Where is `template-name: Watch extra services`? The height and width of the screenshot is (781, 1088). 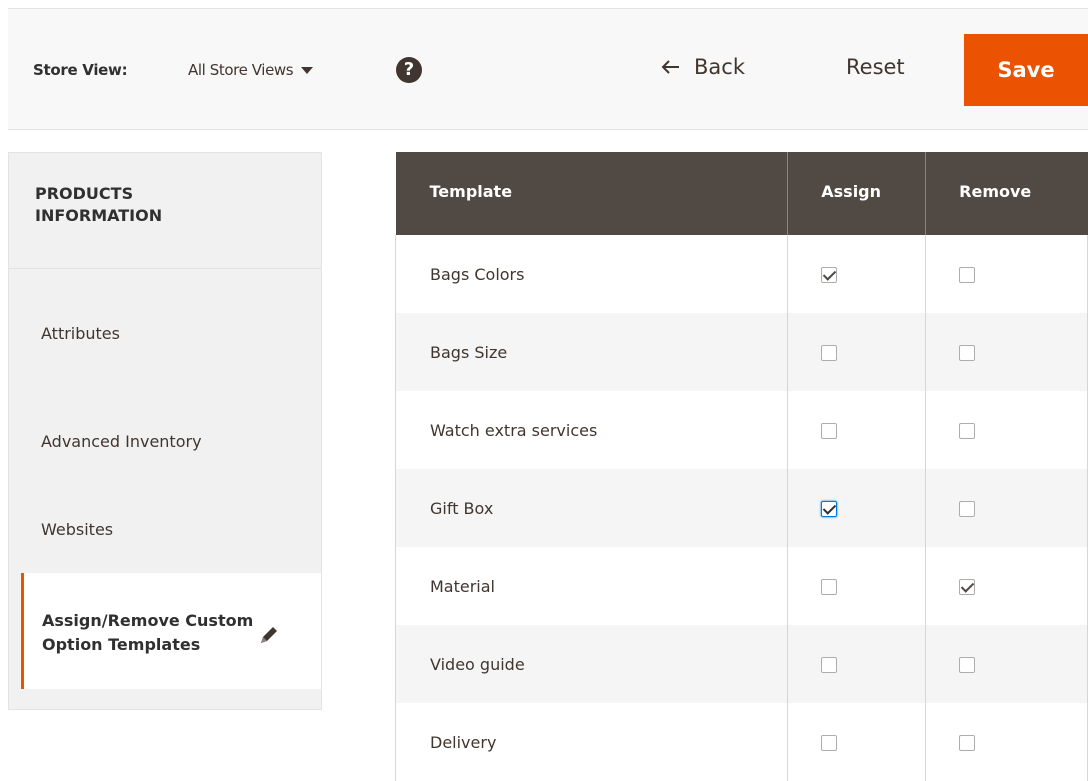 template-name: Watch extra services is located at coordinates (591, 430).